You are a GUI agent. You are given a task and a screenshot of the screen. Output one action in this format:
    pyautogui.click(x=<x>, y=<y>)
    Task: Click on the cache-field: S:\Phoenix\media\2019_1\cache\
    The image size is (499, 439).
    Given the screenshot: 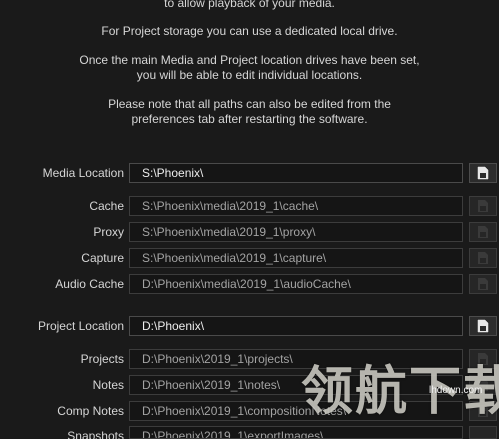 What is the action you would take?
    pyautogui.click(x=296, y=206)
    